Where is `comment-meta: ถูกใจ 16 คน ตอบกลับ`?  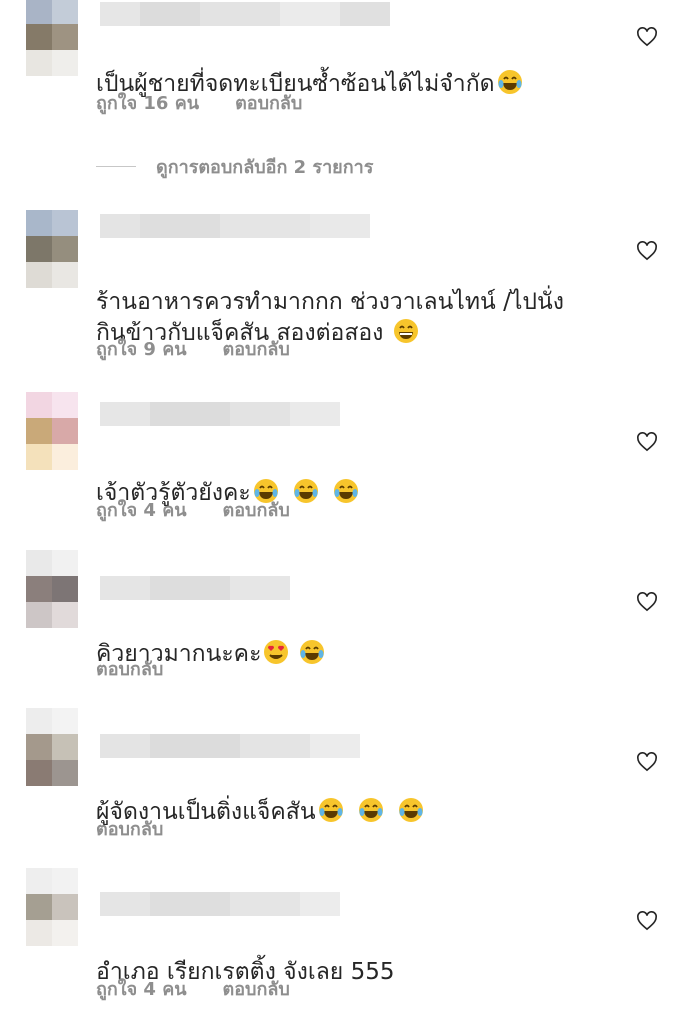 comment-meta: ถูกใจ 16 คน ตอบกลับ is located at coordinates (199, 102).